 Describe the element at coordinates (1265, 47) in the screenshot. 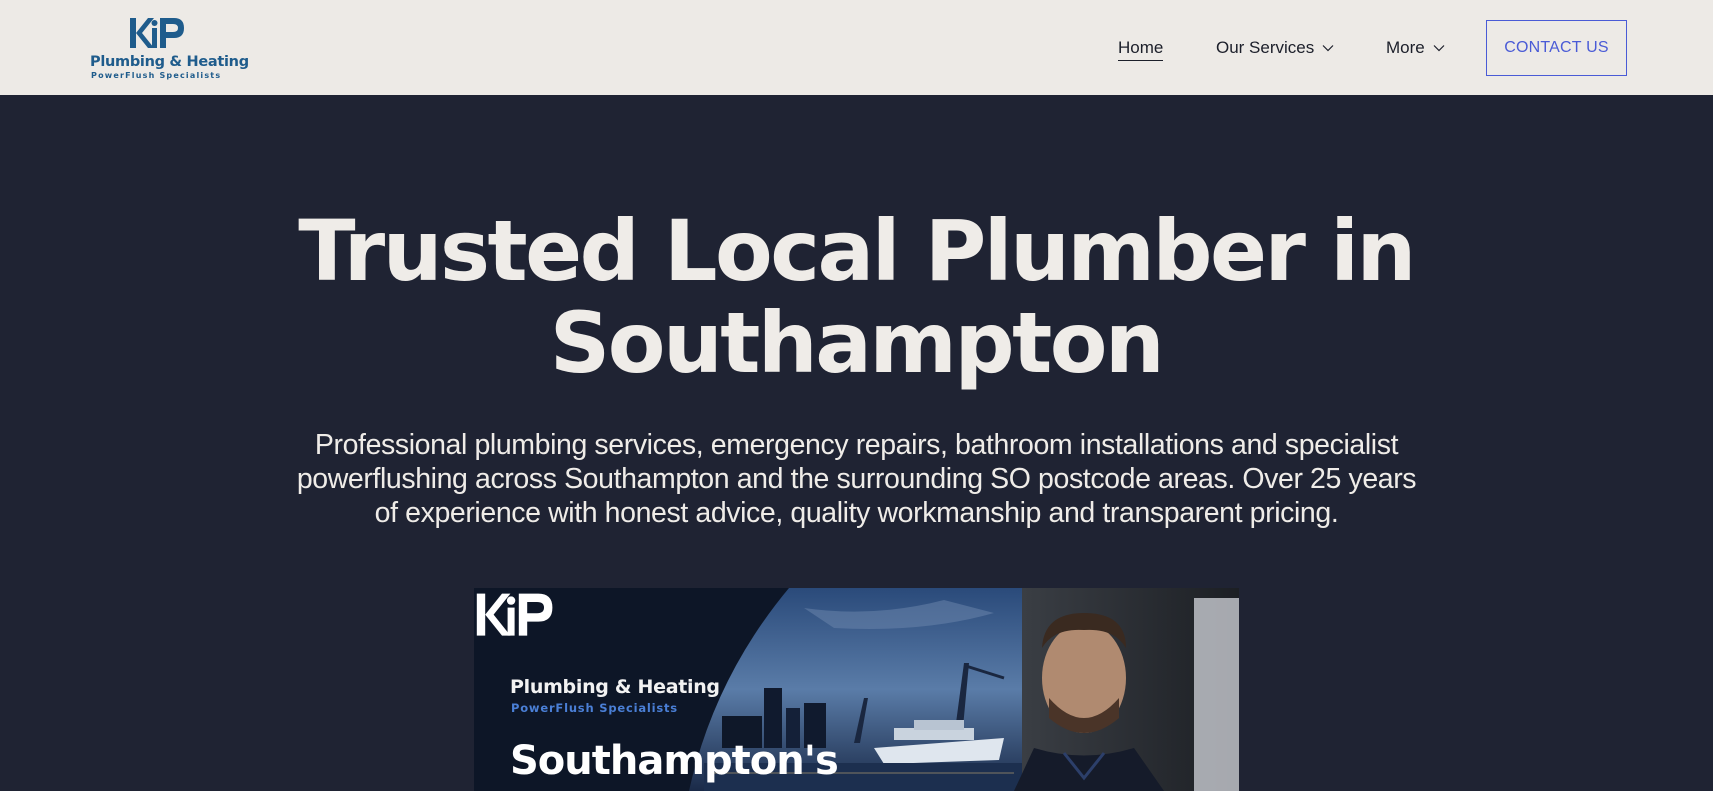

I see `nav-services-label: Our Services` at that location.